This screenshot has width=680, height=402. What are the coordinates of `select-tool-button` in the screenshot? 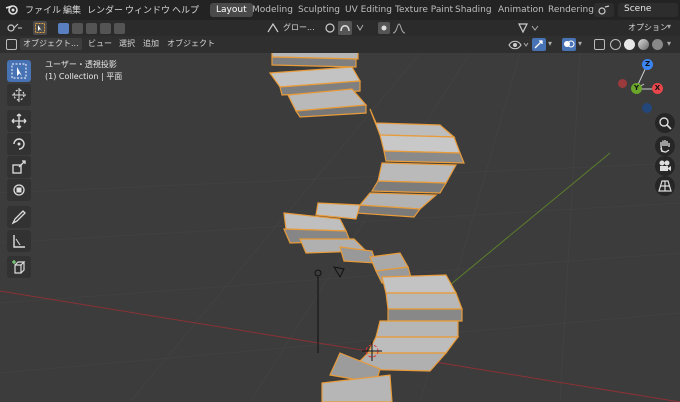 It's located at (40, 28).